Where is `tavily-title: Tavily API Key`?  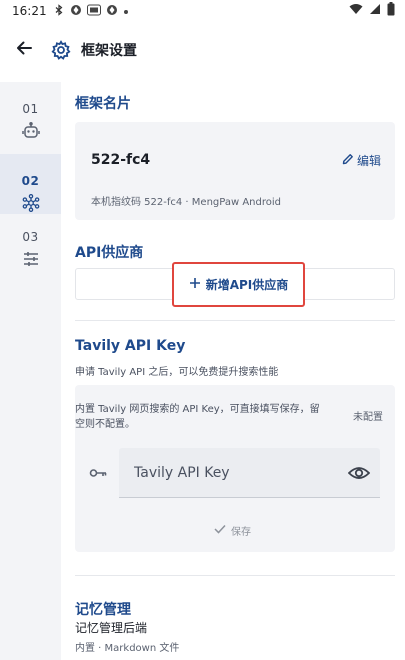 tavily-title: Tavily API Key is located at coordinates (130, 346).